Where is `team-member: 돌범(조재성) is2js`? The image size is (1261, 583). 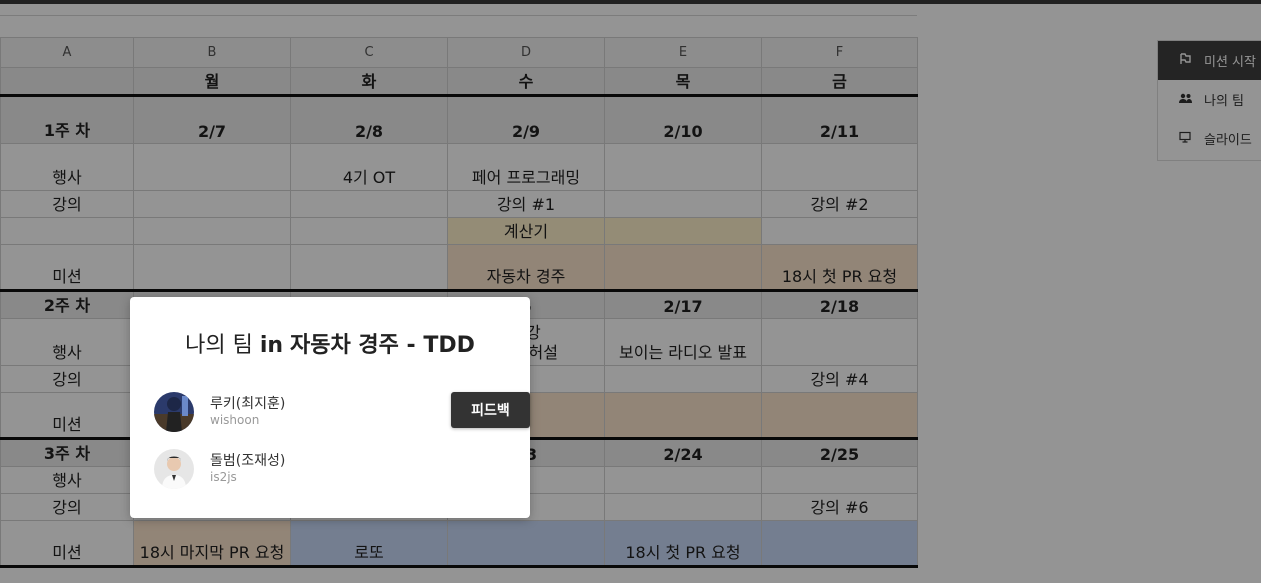 team-member: 돌범(조재성) is2js is located at coordinates (334, 470).